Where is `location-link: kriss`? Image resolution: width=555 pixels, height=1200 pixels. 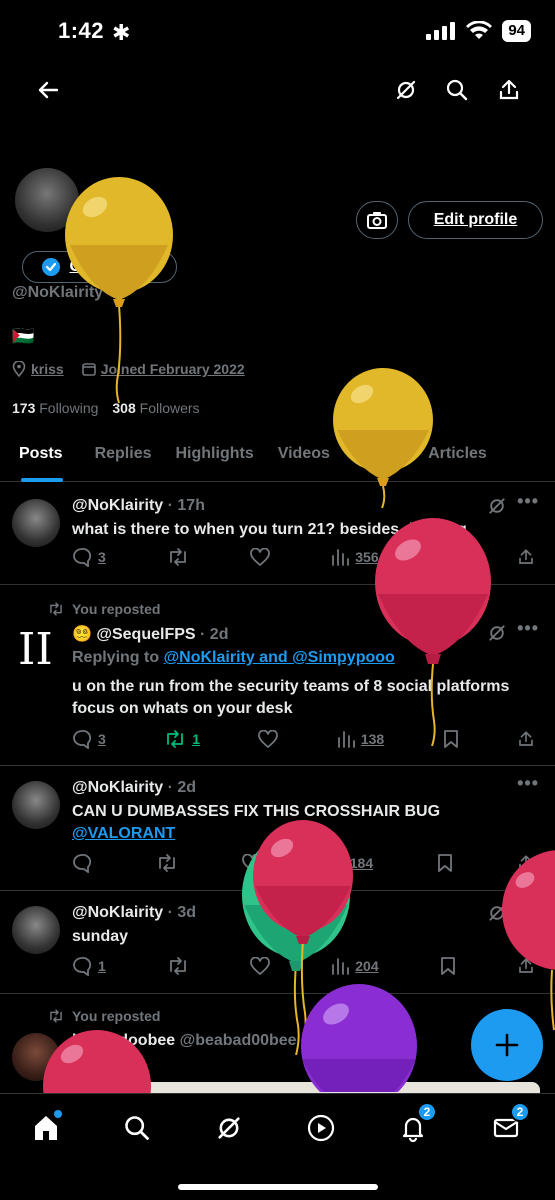 location-link: kriss is located at coordinates (47, 369).